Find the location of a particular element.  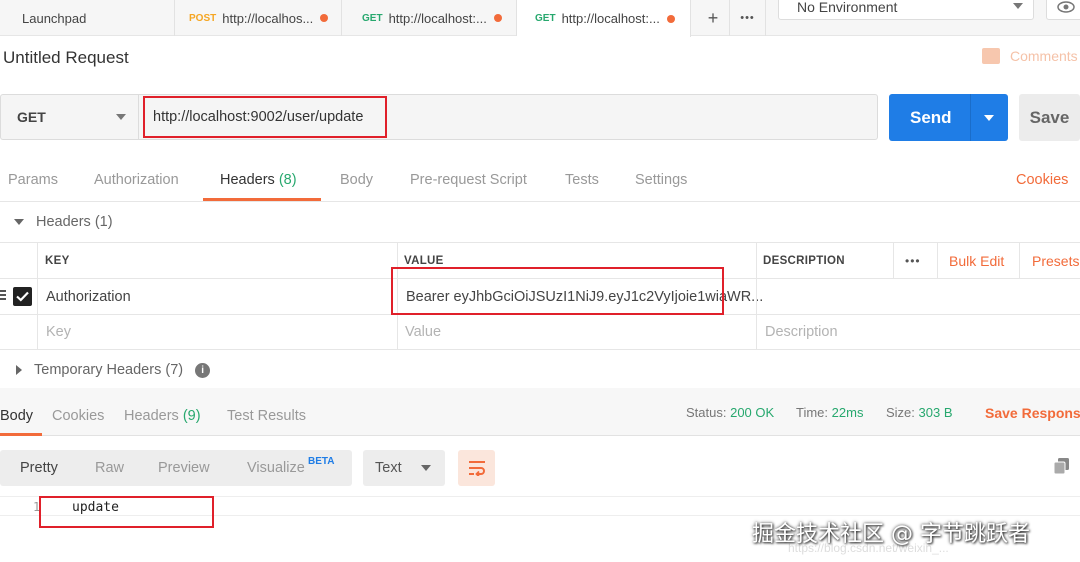

response-status: Status: 200 OK is located at coordinates (730, 412).